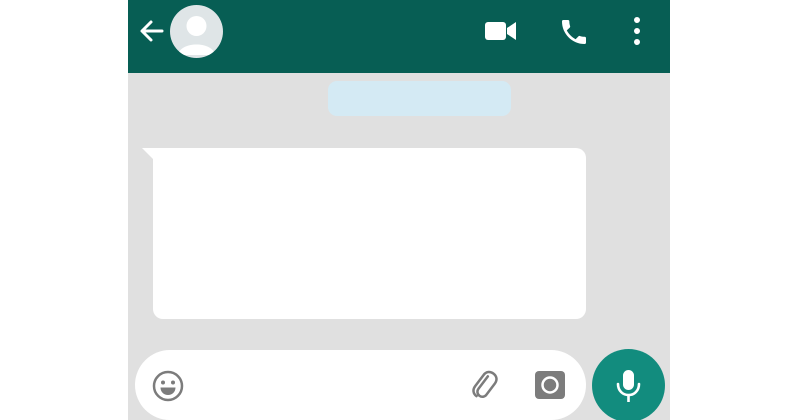 The image size is (800, 420). I want to click on default-avatar-icon, so click(196, 35).